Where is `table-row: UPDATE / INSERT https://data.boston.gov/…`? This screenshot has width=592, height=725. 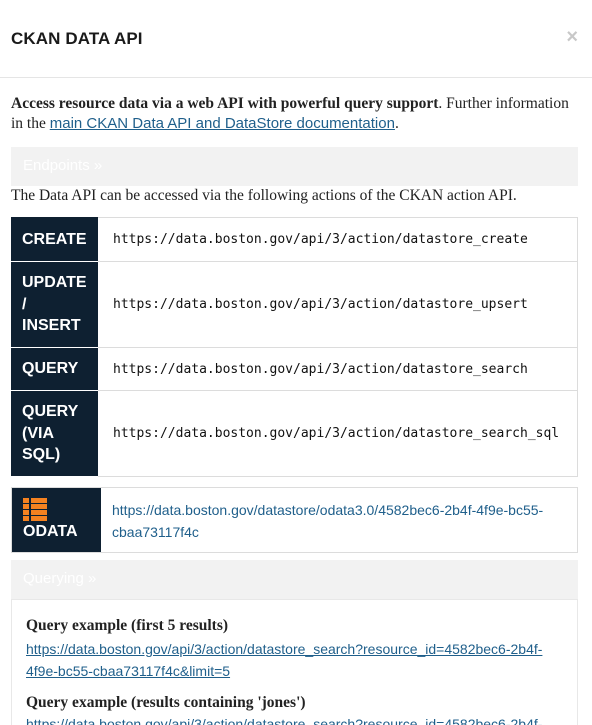
table-row: UPDATE / INSERT https://data.boston.gov/… is located at coordinates (294, 304).